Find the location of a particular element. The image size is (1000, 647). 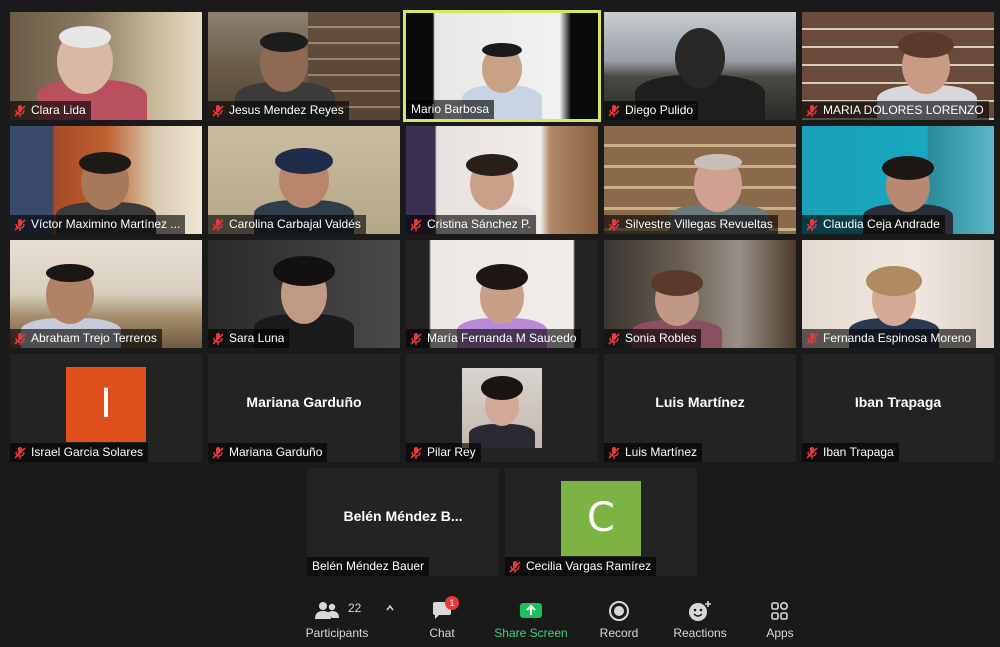

apps-icon-wrap is located at coordinates (780, 611).